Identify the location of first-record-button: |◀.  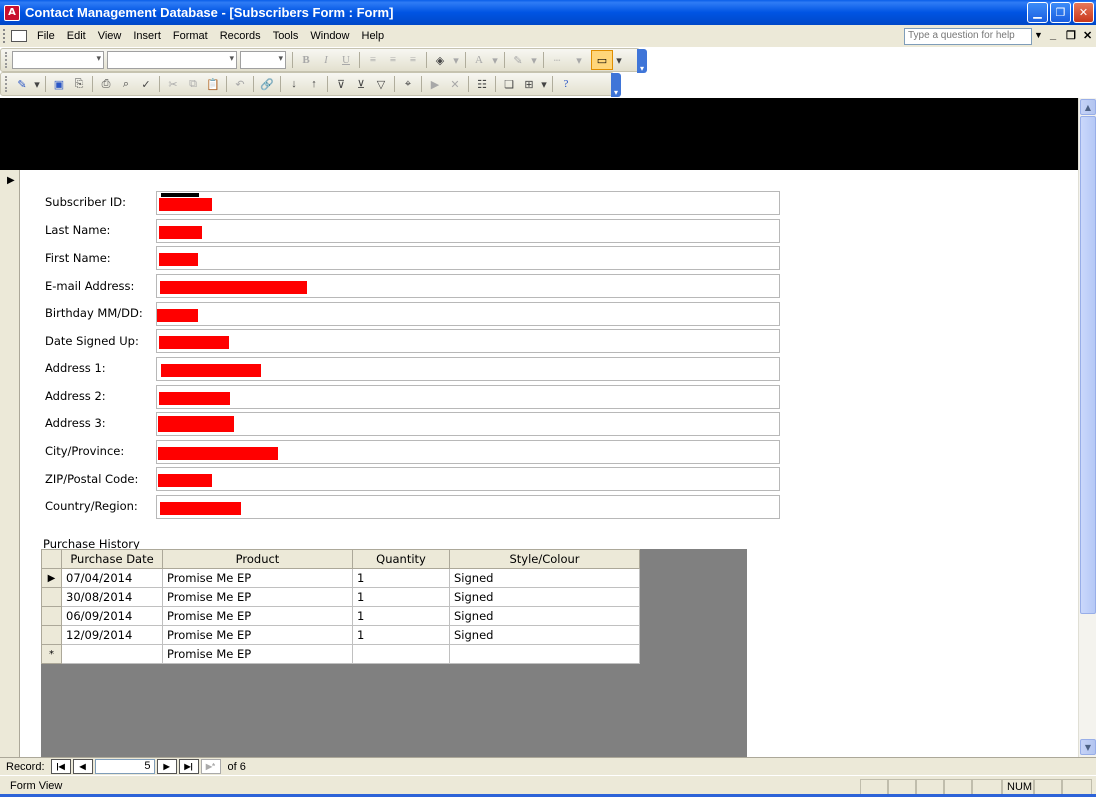
(60, 766).